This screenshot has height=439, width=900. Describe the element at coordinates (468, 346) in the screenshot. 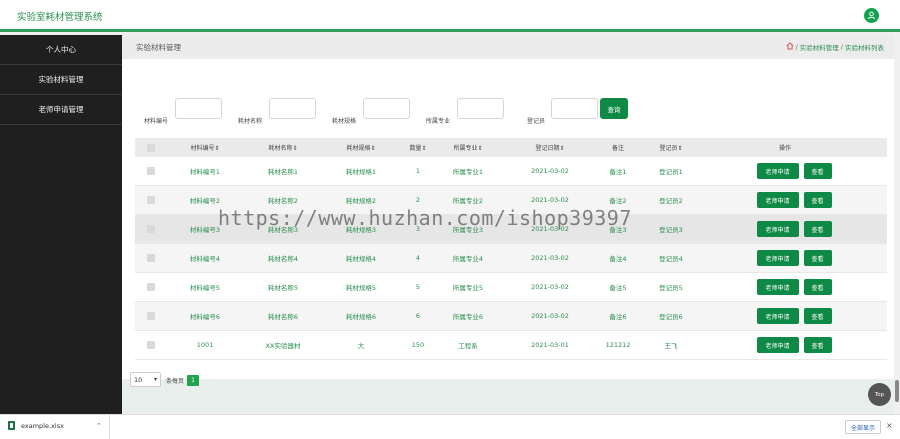

I see `cell-major: 工程系` at that location.